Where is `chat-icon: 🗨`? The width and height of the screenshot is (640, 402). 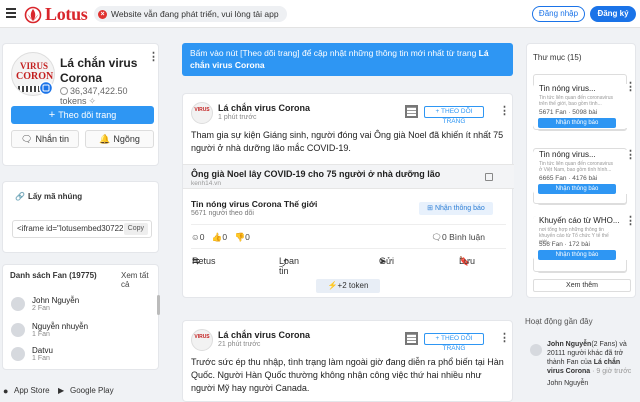 chat-icon: 🗨 is located at coordinates (27, 139).